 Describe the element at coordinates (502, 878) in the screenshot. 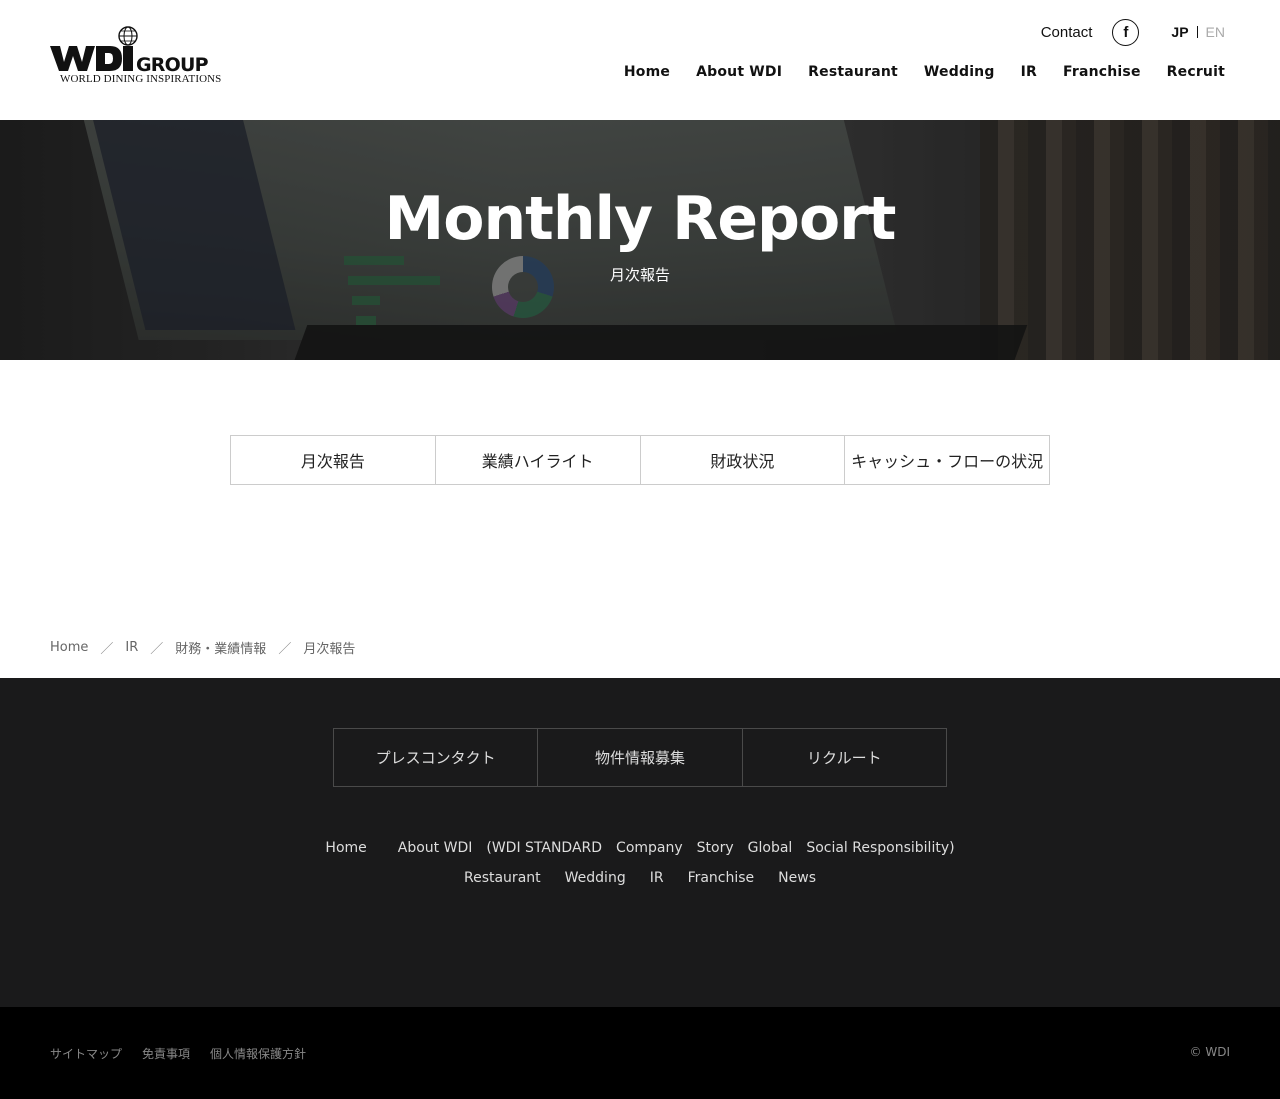

I see `footer-link-restaurant: Restaurant` at that location.